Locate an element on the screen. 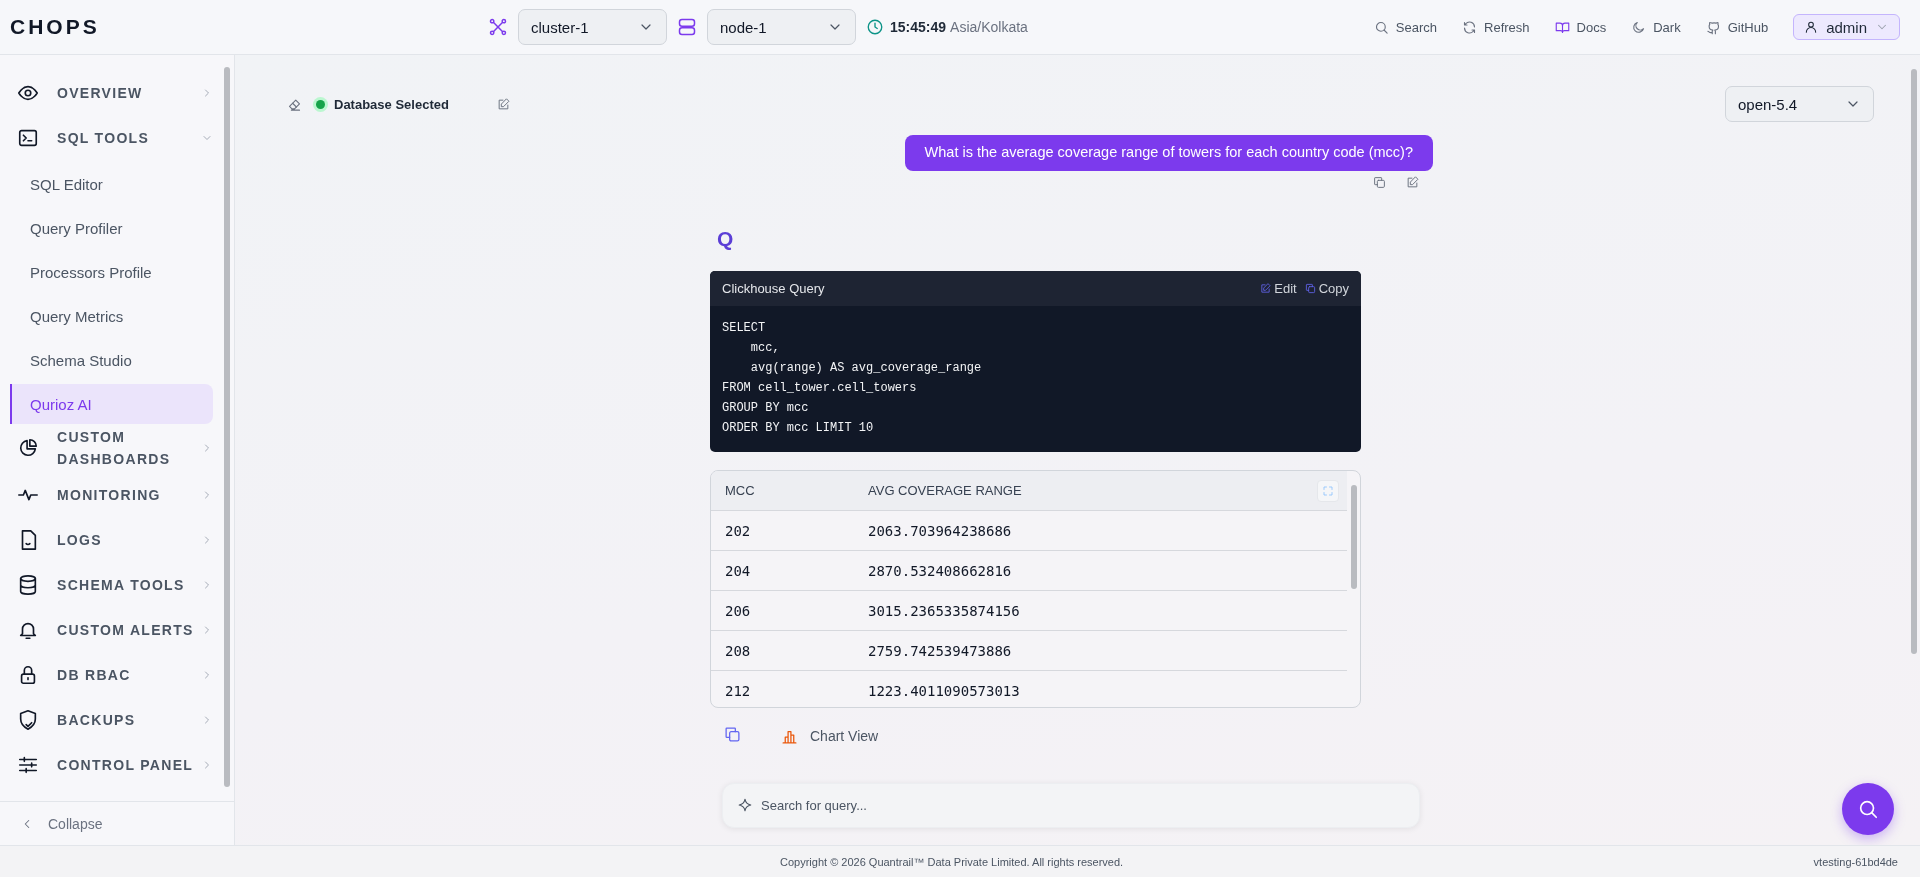 This screenshot has height=877, width=1920. database-icon is located at coordinates (28, 584).